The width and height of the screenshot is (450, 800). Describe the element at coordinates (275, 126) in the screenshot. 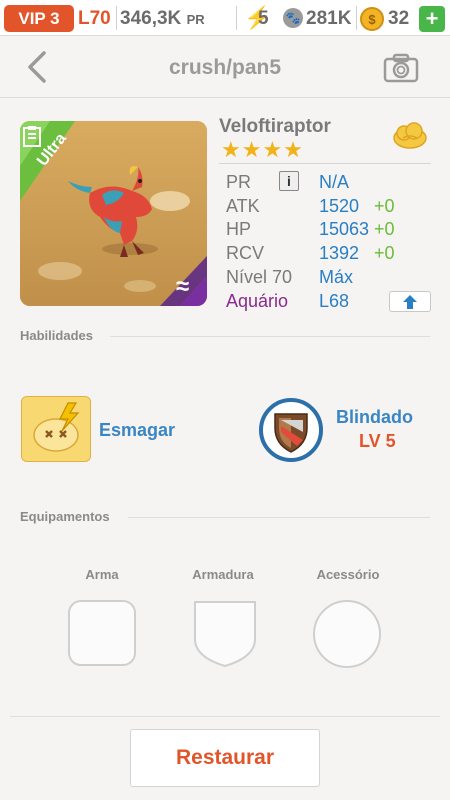

I see `dino-name: Veloftiraptor` at that location.